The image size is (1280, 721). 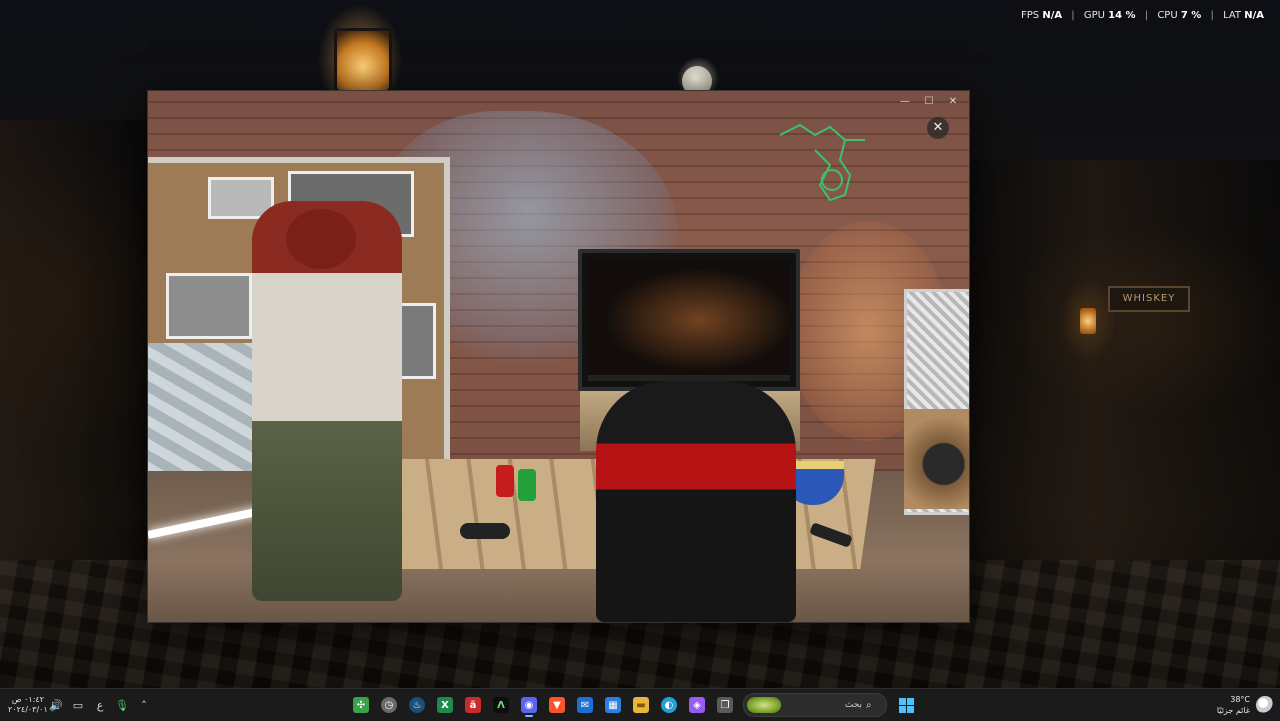 I want to click on game-controller, so click(x=485, y=531).